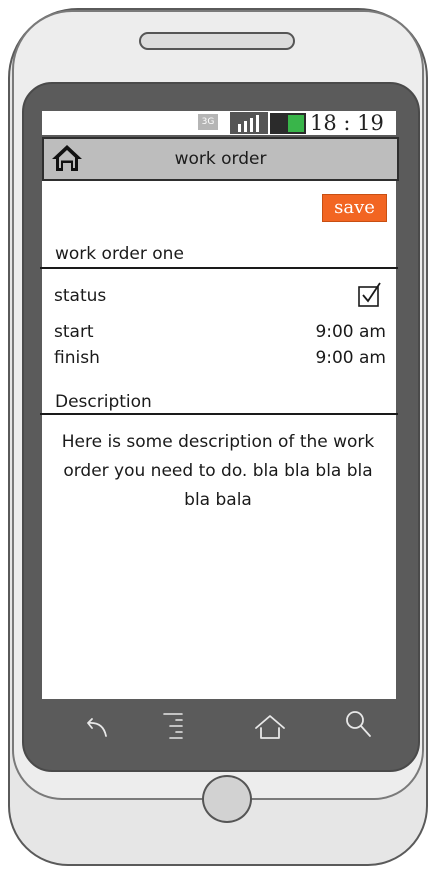 This screenshot has width=437, height=876. I want to click on description-header: Description, so click(103, 402).